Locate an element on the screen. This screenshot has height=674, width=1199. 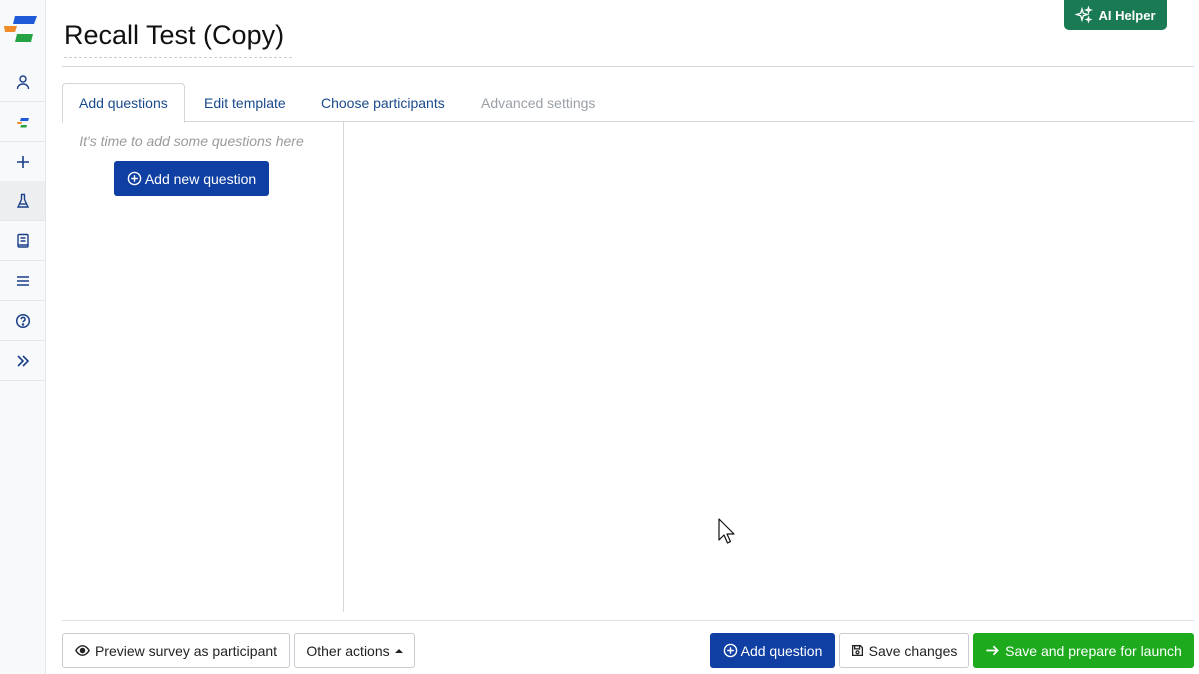
app-logo-icon is located at coordinates (21, 30).